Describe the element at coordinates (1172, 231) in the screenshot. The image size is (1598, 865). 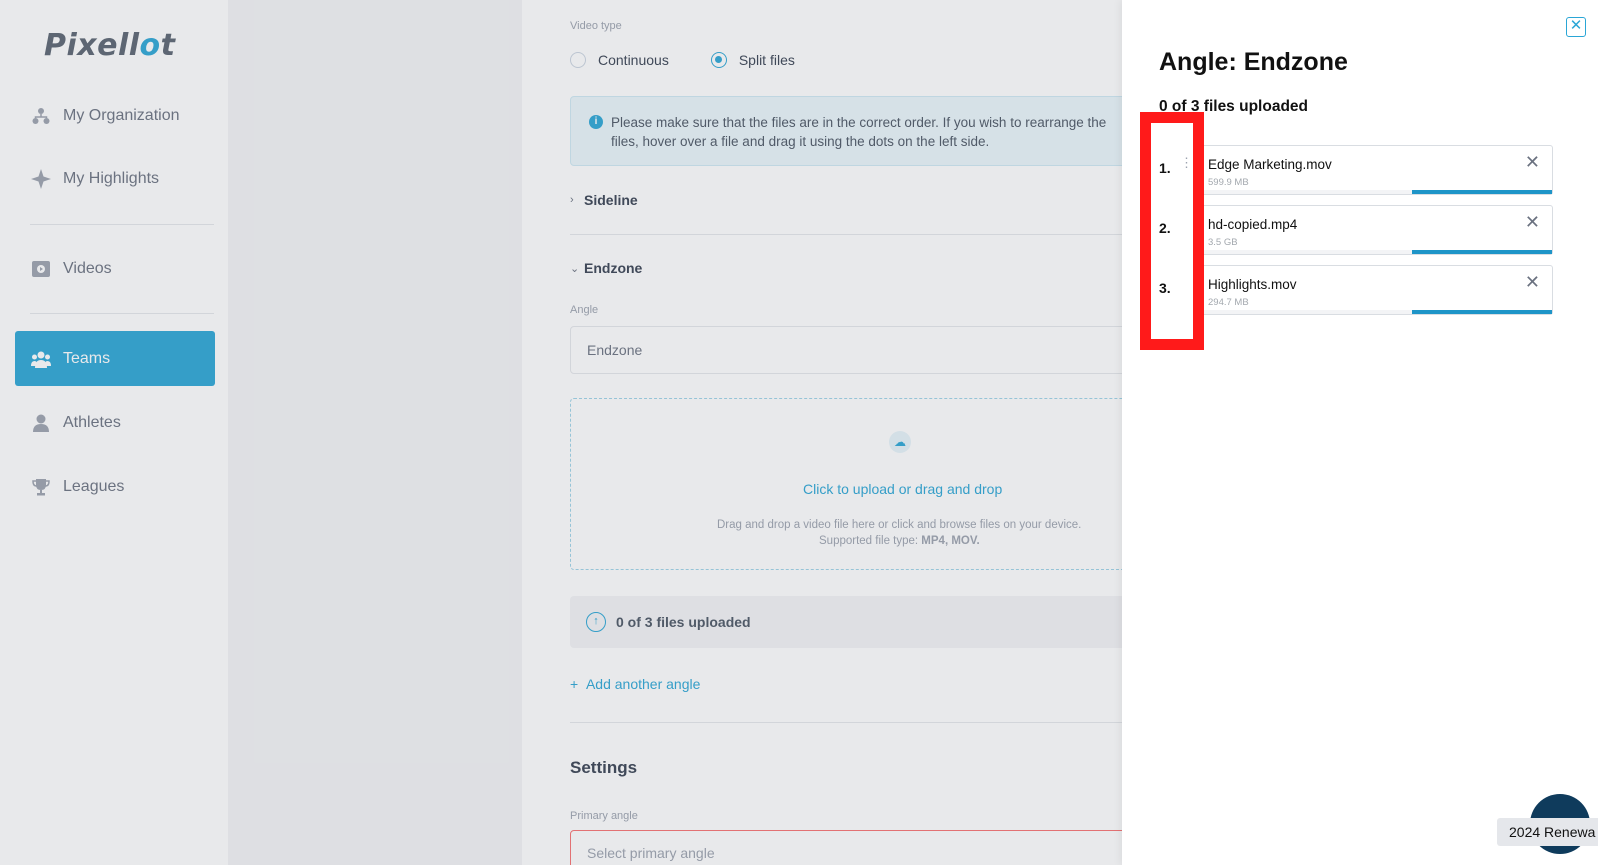
I see `highlight-annotation-box` at that location.